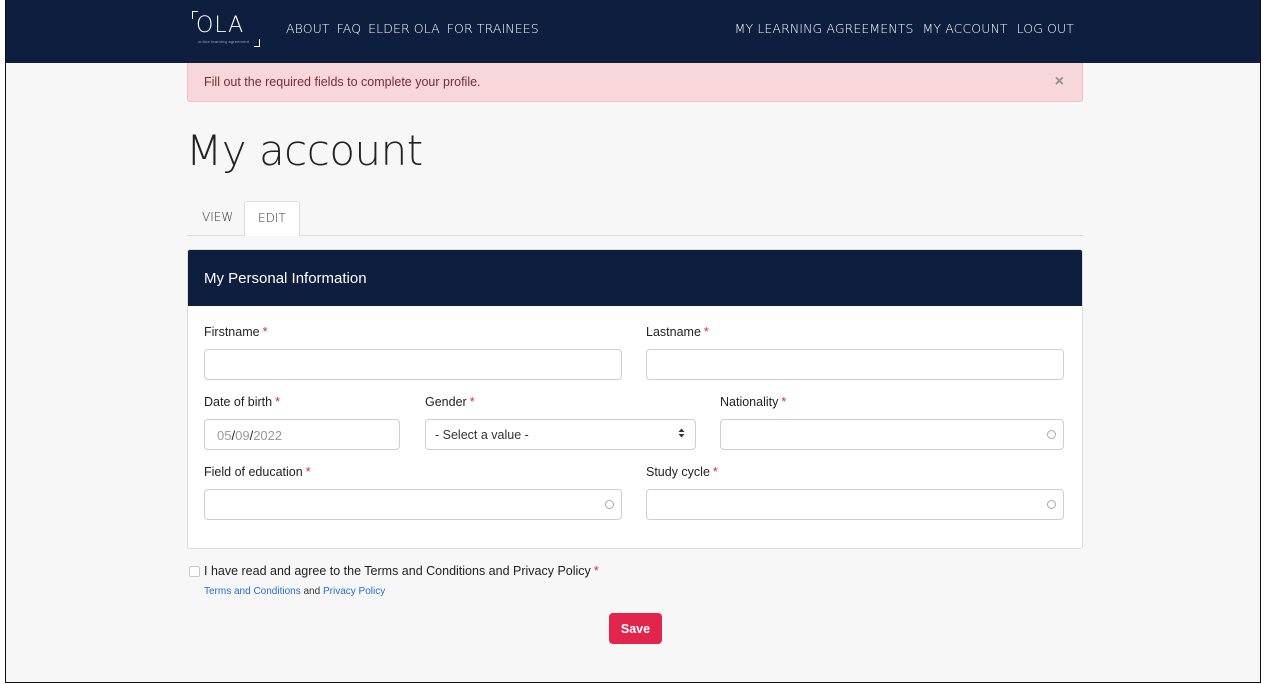  I want to click on nationality-field, so click(892, 434).